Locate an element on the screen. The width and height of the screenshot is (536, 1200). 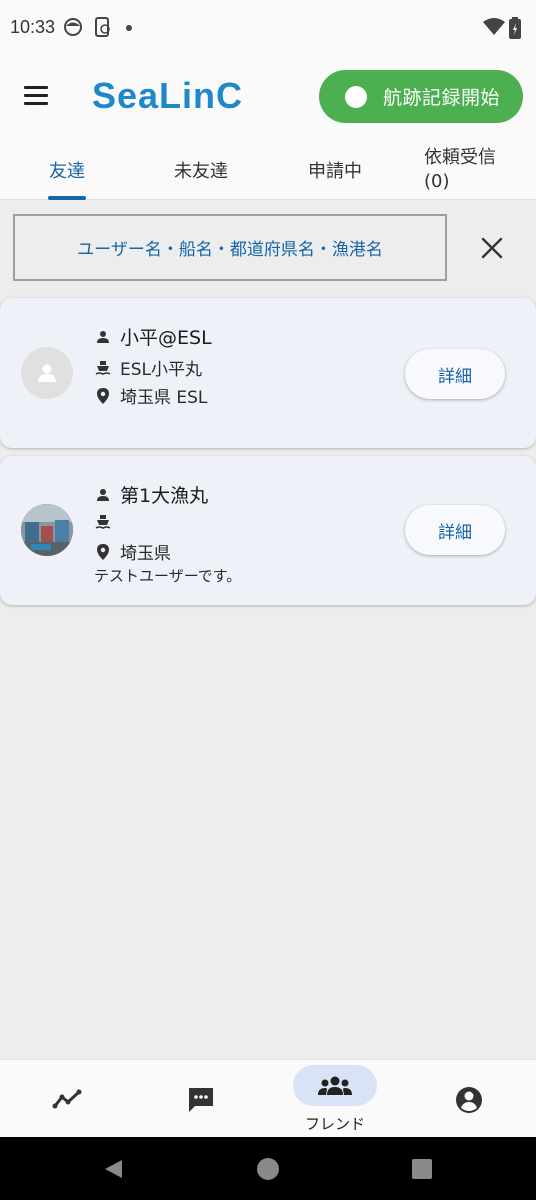
tab-pending: 申請中 is located at coordinates (335, 170).